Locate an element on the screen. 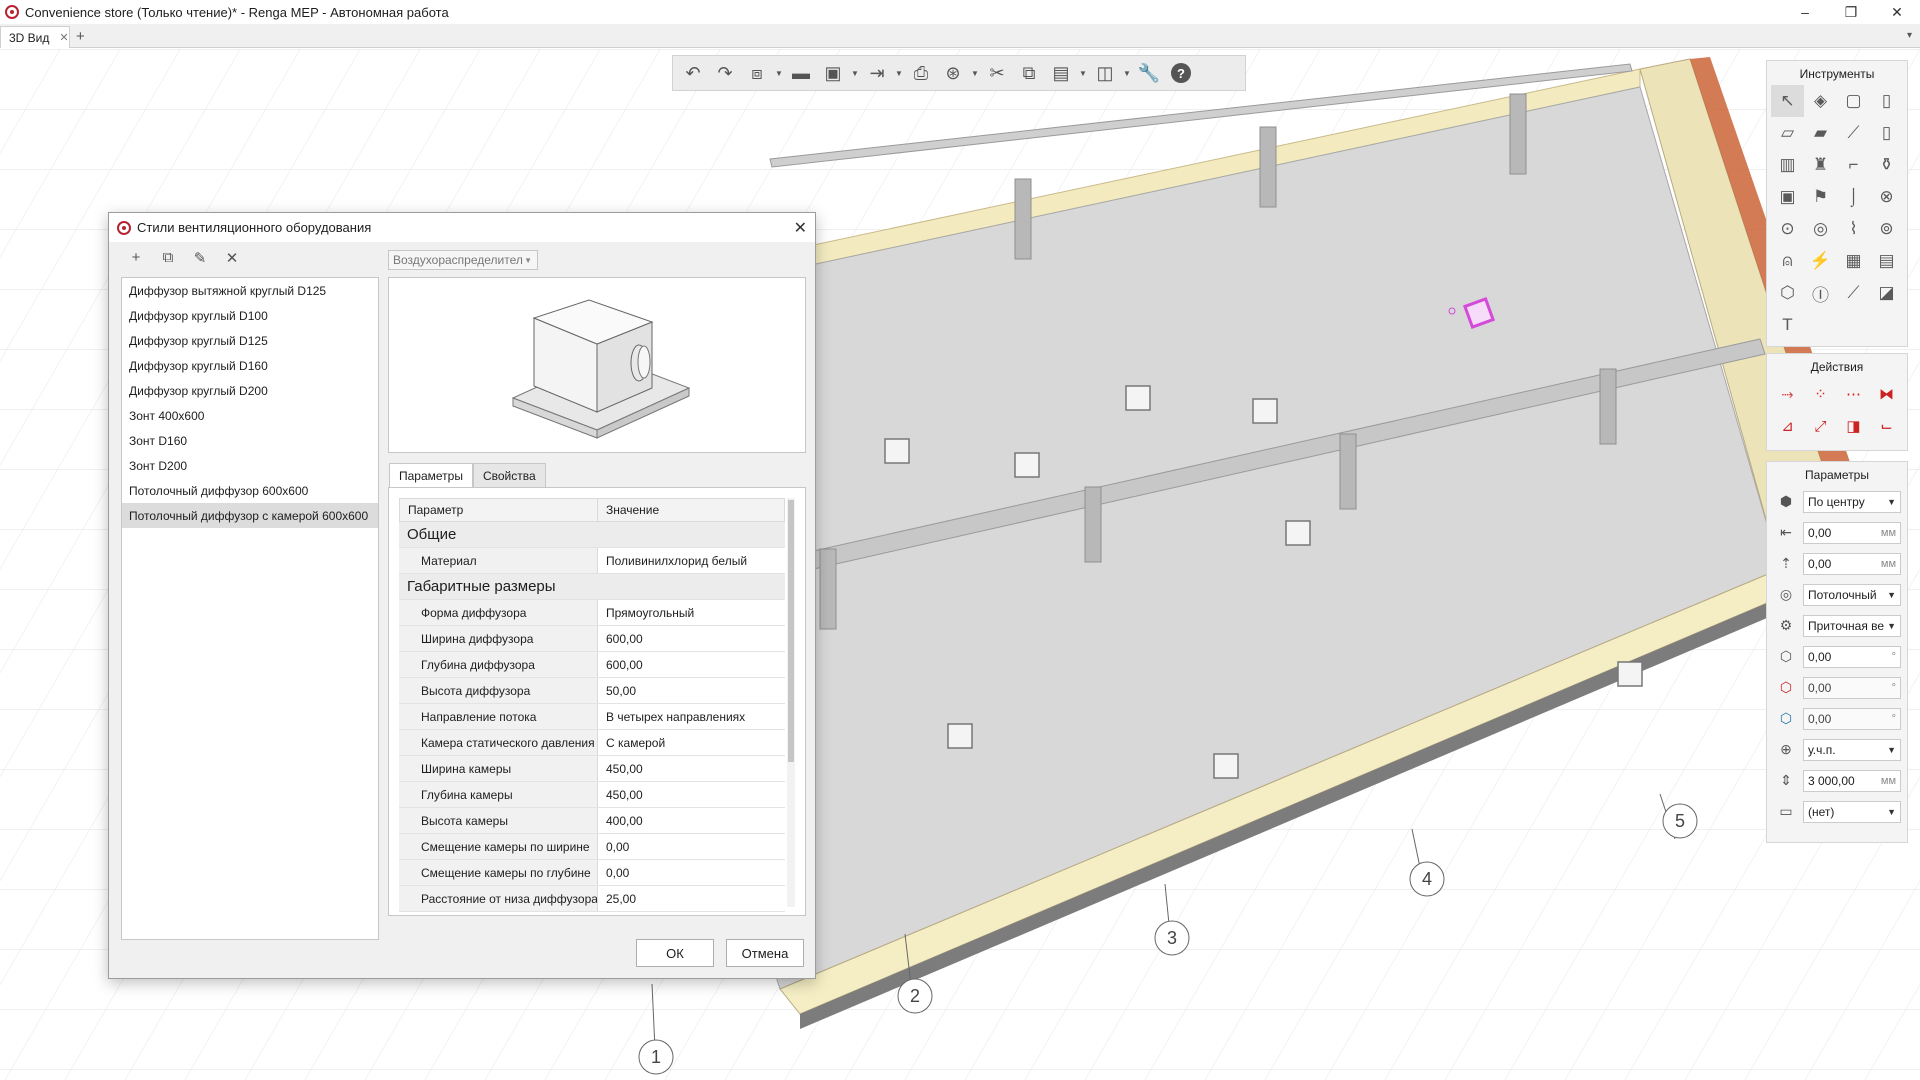 The width and height of the screenshot is (1920, 1080). pipe-tool-icon: ⌐ is located at coordinates (1853, 165).